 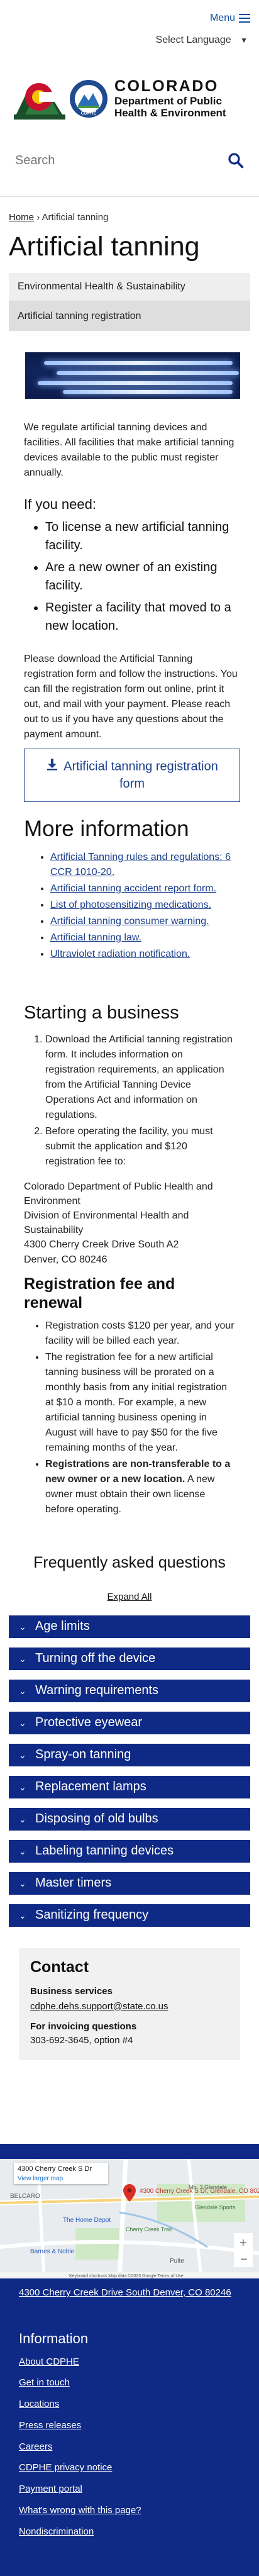 What do you see at coordinates (106, 828) in the screenshot?
I see `more-info-heading: More information` at bounding box center [106, 828].